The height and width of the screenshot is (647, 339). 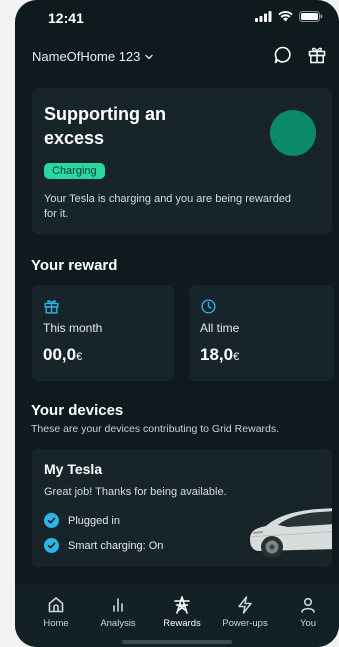 I want to click on home-selector: NameOfHome 123, so click(x=93, y=56).